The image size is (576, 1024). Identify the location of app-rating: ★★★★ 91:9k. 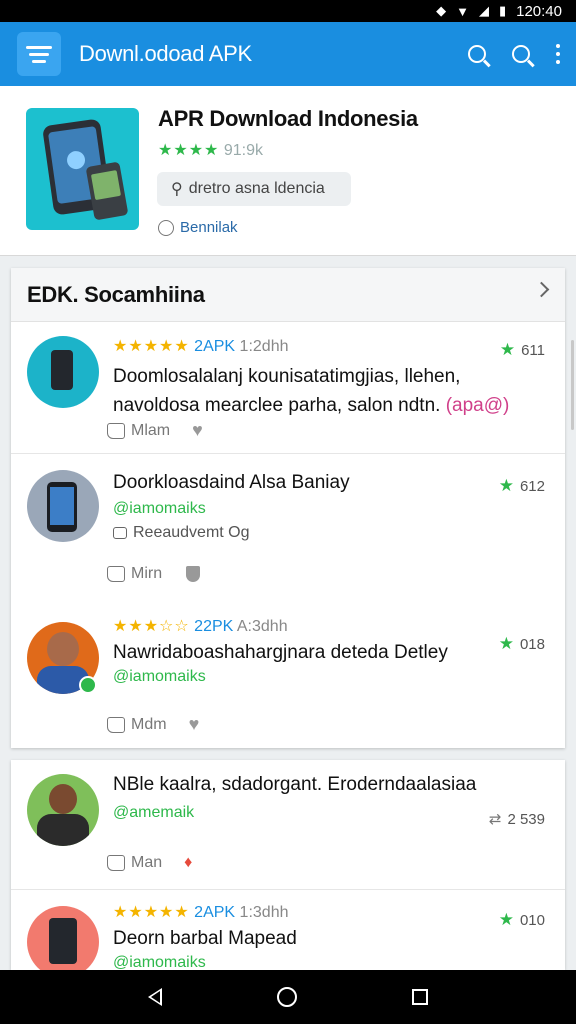
(210, 150).